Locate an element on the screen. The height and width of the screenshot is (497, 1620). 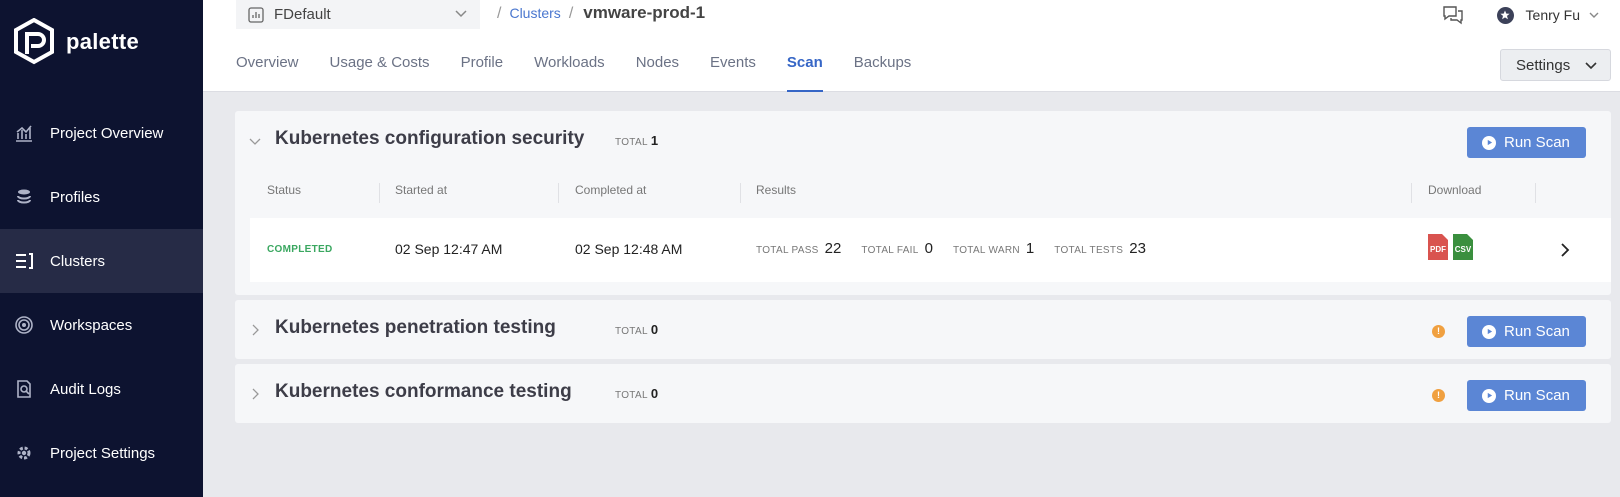
sidebar-item-label: Profiles is located at coordinates (75, 197).